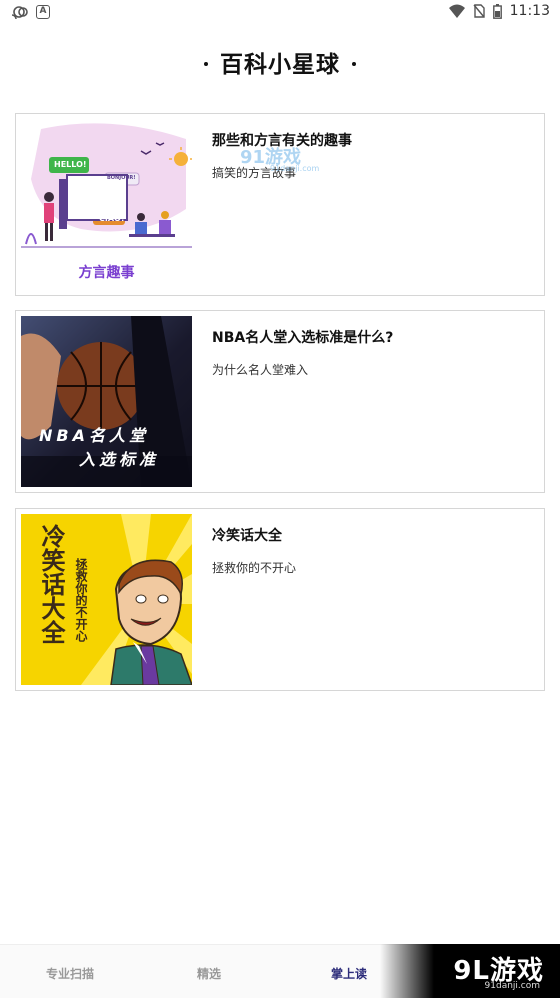 The image size is (560, 998). Describe the element at coordinates (106, 599) in the screenshot. I see `jokes-thumbnail: 冷笑话大全 拯救你的不开心` at that location.